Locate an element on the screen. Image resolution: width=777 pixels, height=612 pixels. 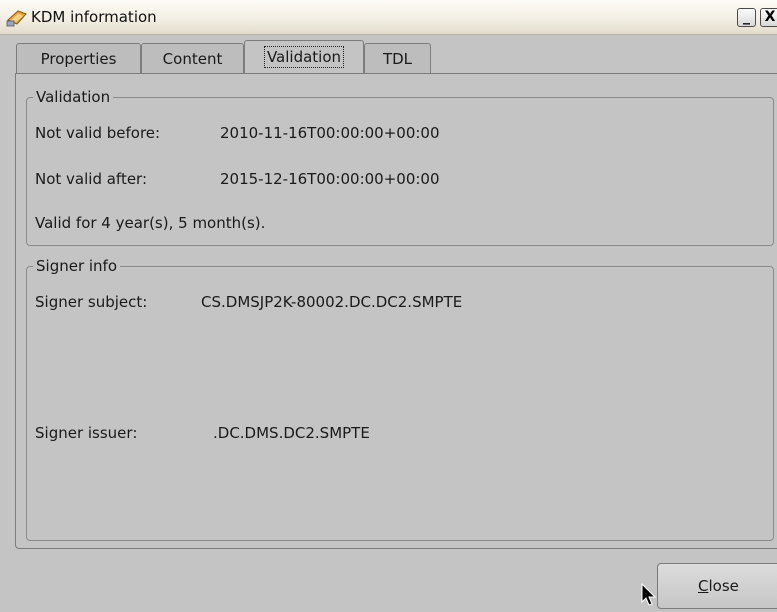
tab-validation: Validation is located at coordinates (304, 56).